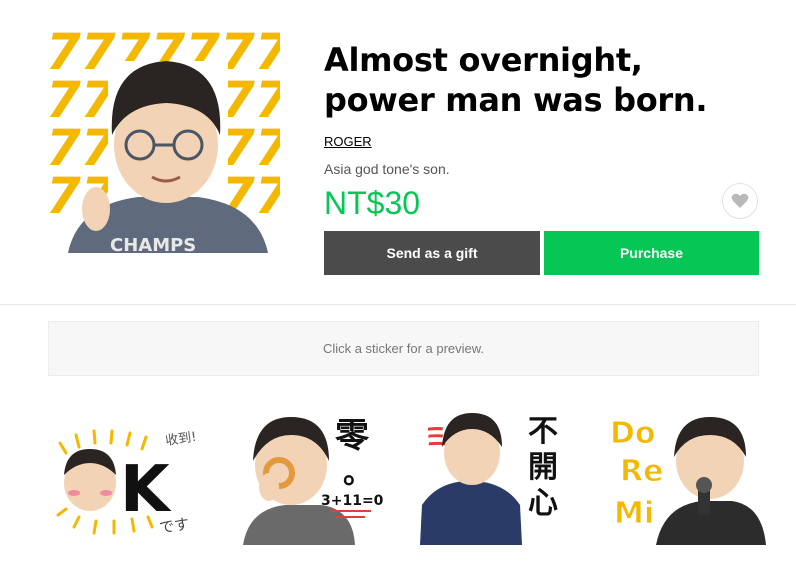  Describe the element at coordinates (641, 471) in the screenshot. I see `sticker4-line-2: Re` at that location.